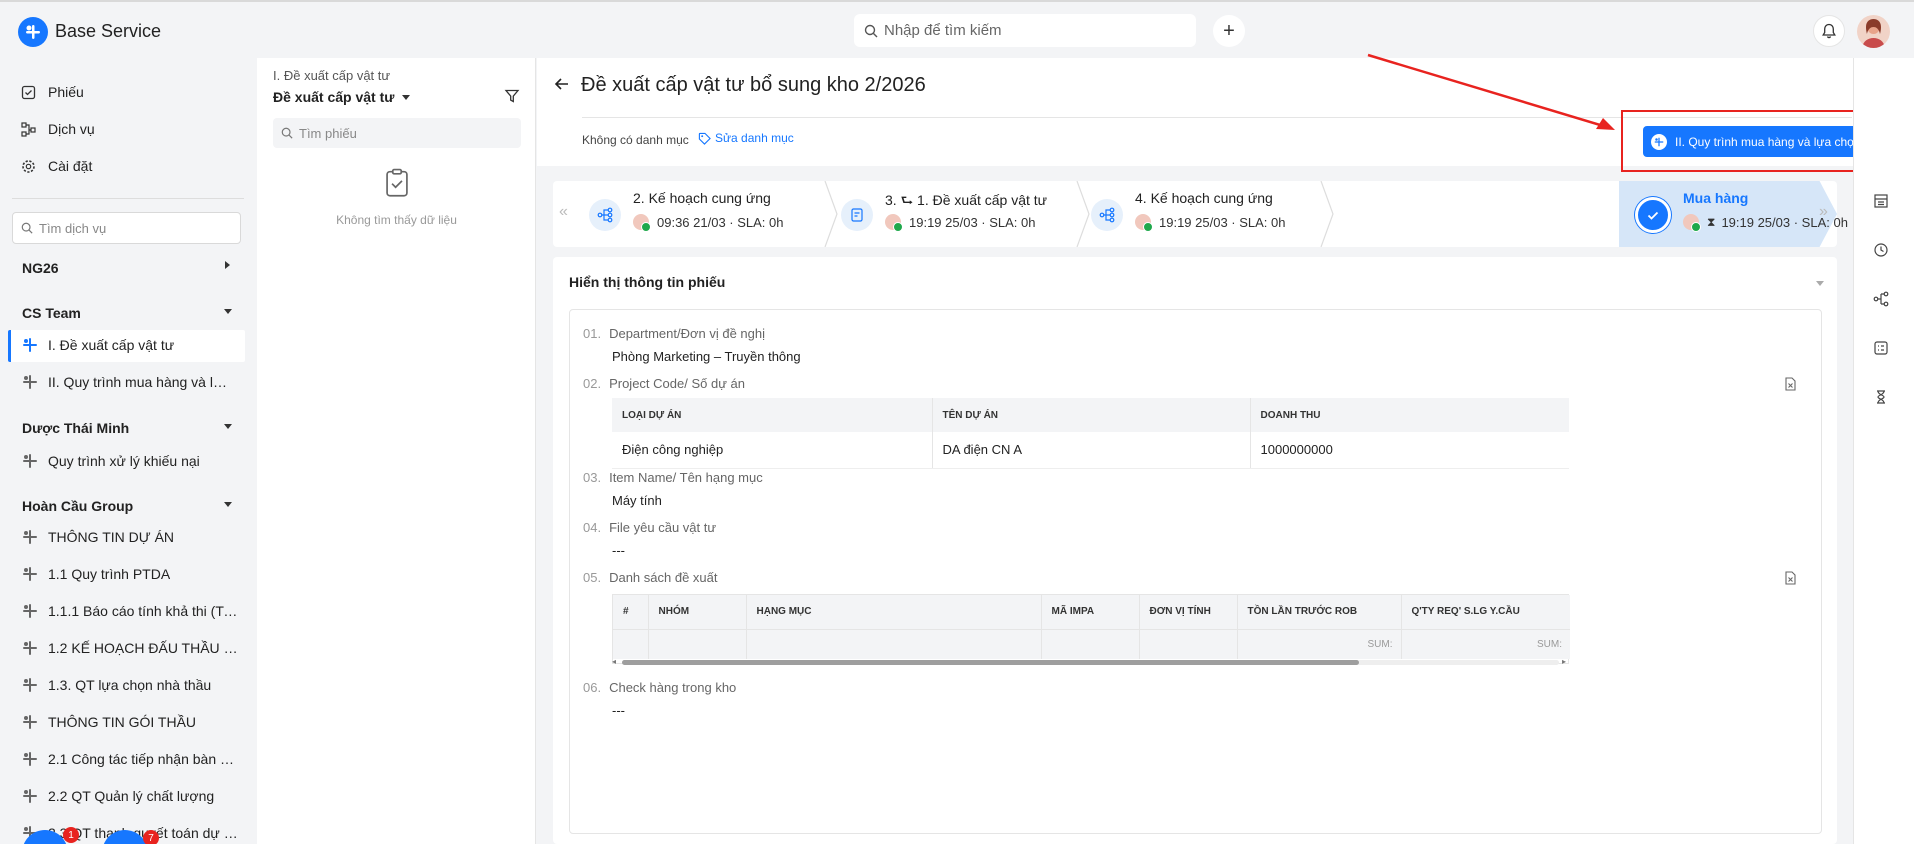 Image resolution: width=1914 pixels, height=844 pixels. What do you see at coordinates (1823, 212) in the screenshot?
I see `chevron-right-icon: »` at bounding box center [1823, 212].